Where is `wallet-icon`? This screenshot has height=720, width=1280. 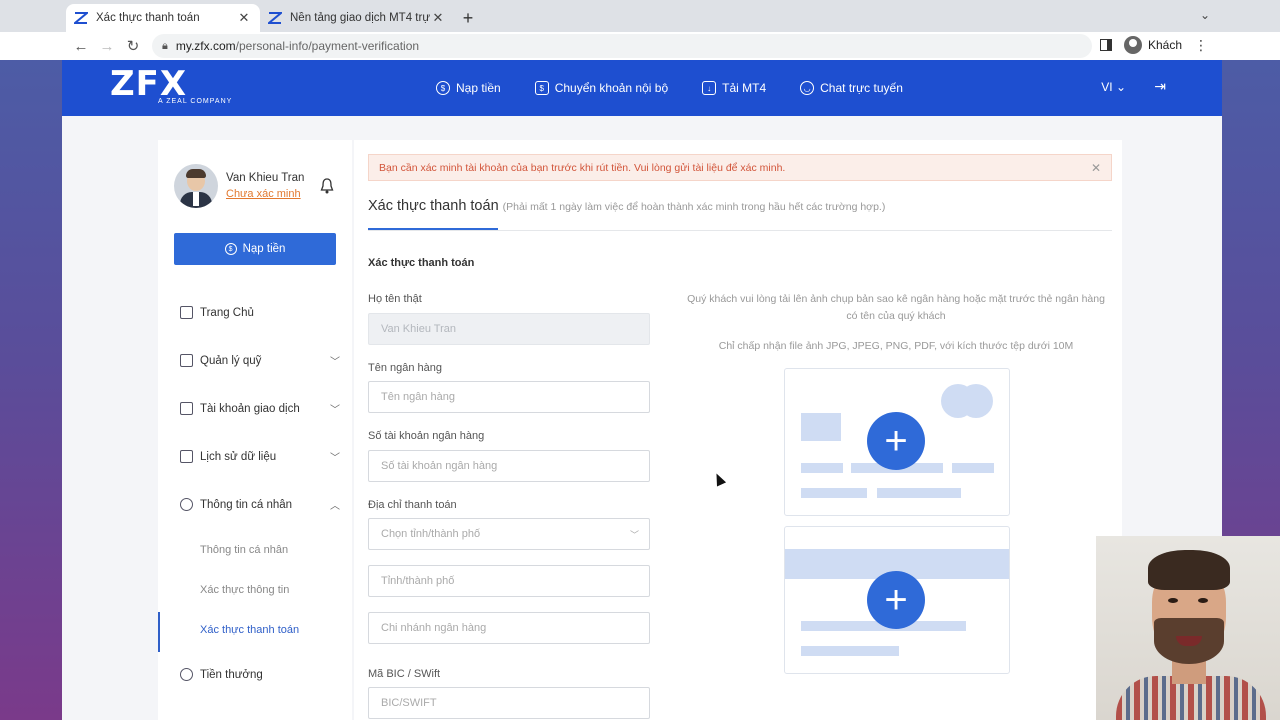 wallet-icon is located at coordinates (186, 360).